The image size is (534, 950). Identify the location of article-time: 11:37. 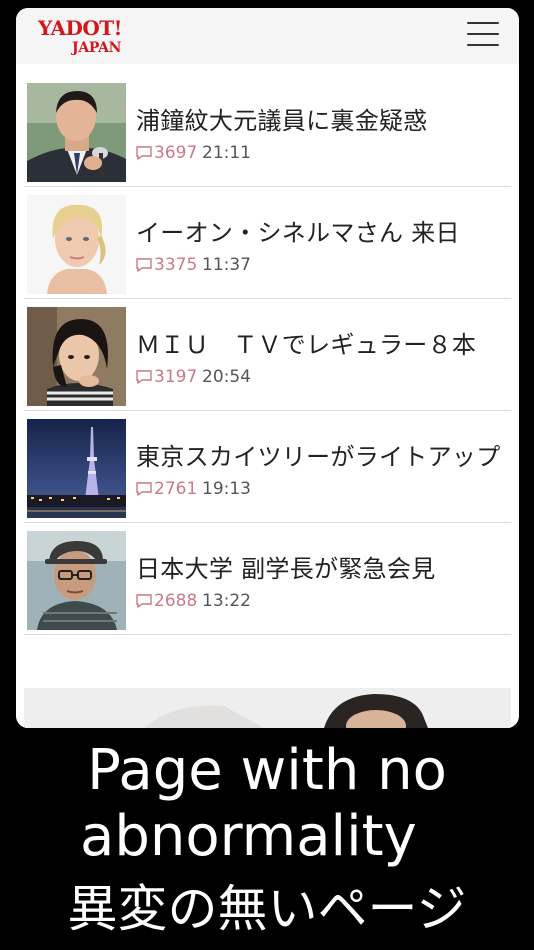
(226, 265).